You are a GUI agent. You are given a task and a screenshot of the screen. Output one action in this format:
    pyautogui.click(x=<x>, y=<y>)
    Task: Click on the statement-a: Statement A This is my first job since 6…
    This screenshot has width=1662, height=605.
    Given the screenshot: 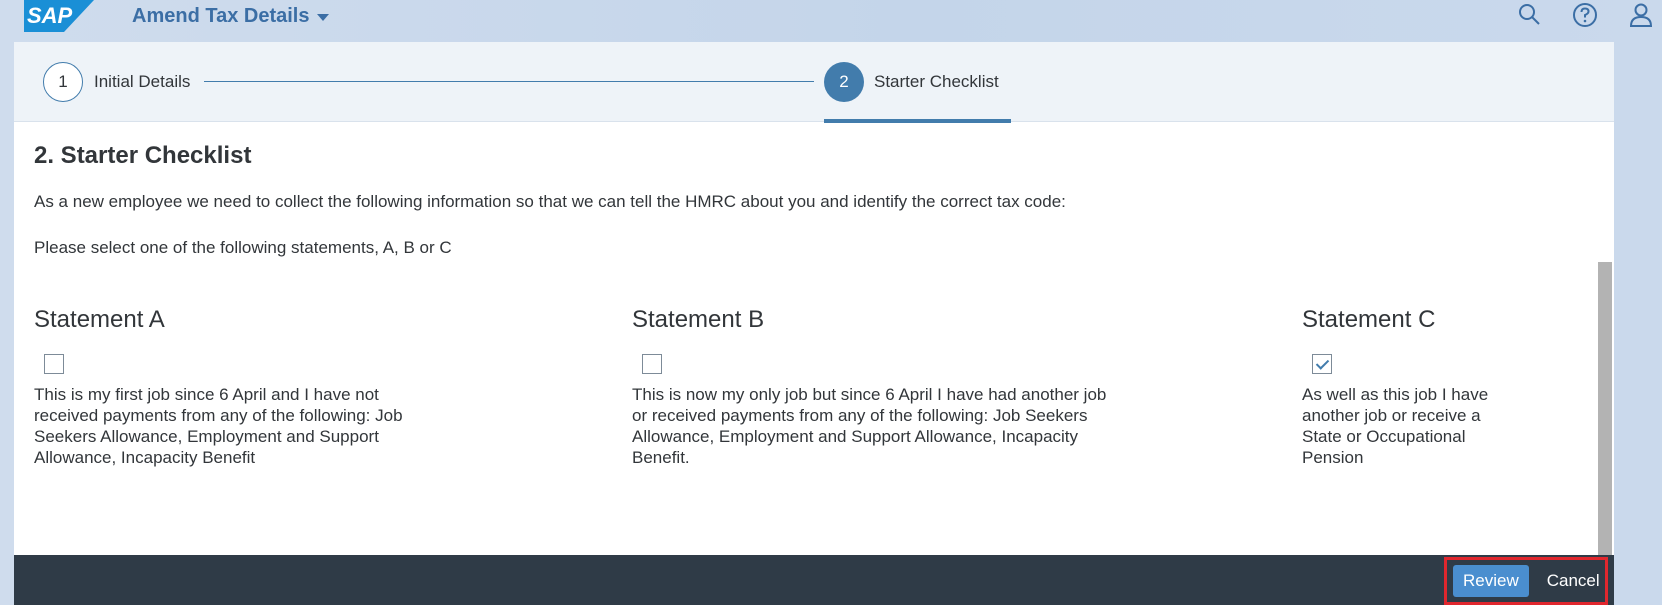 What is the action you would take?
    pyautogui.click(x=234, y=387)
    